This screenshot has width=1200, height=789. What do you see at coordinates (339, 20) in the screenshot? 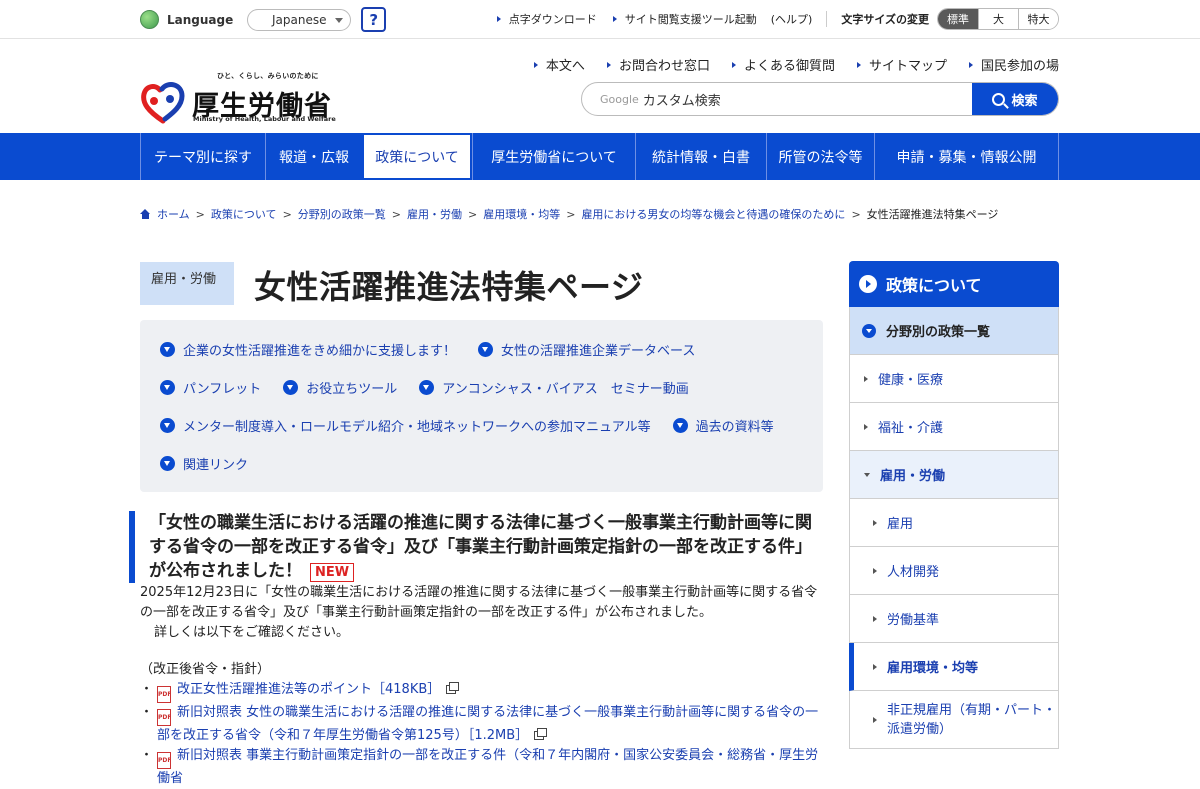
I see `chevron-down-icon` at bounding box center [339, 20].